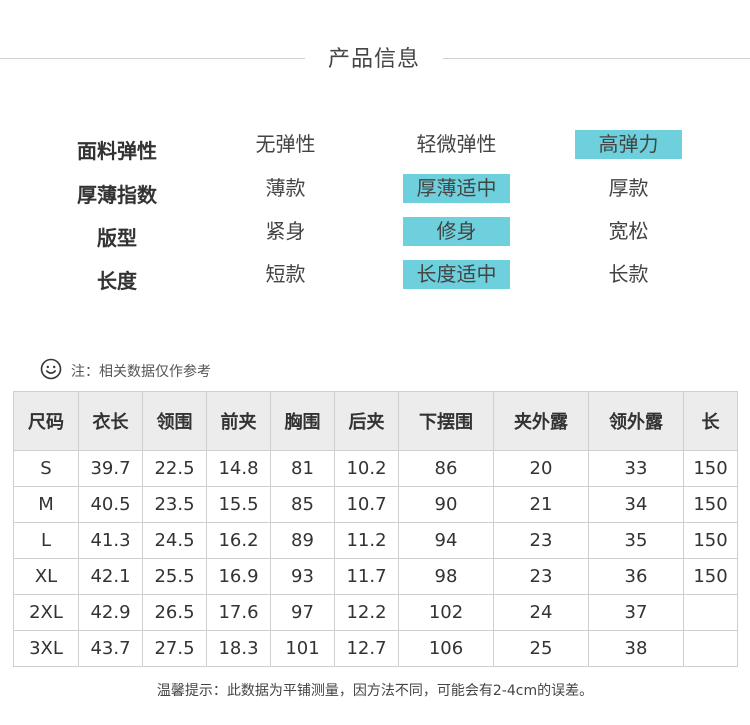 This screenshot has width=750, height=725. Describe the element at coordinates (238, 612) in the screenshot. I see `table-cell: 17.6` at that location.